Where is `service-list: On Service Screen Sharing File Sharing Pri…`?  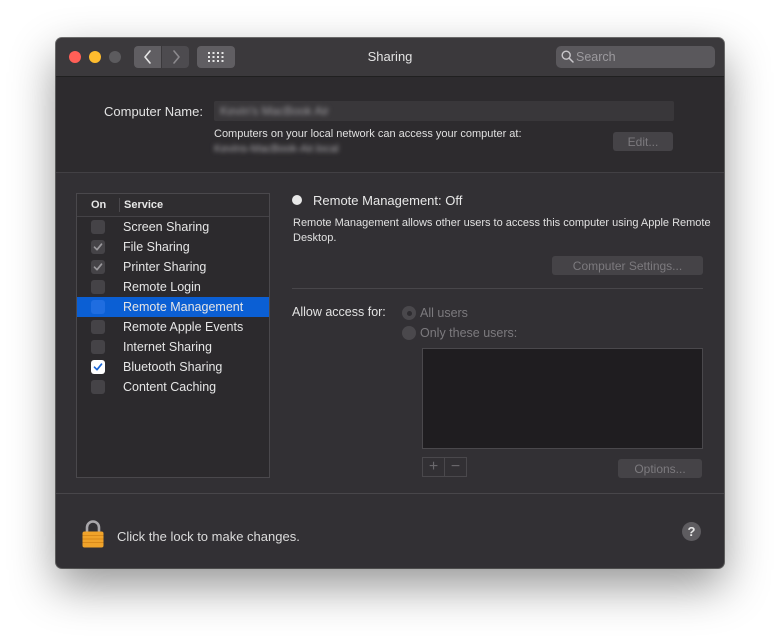 service-list: On Service Screen Sharing File Sharing Pri… is located at coordinates (173, 335).